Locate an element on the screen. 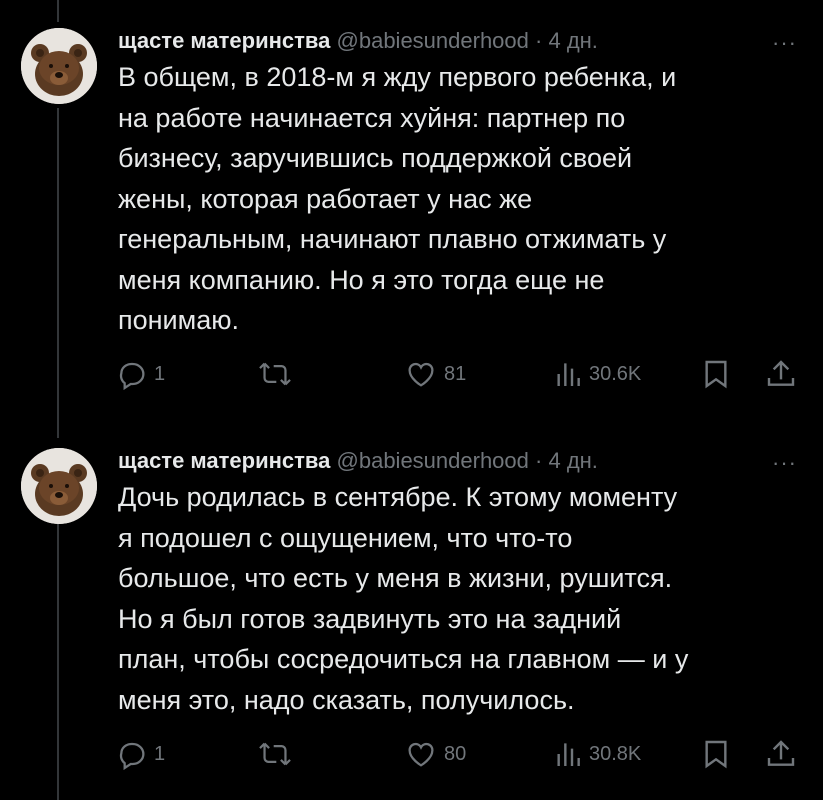 This screenshot has height=800, width=823. like-button: 80 is located at coordinates (435, 754).